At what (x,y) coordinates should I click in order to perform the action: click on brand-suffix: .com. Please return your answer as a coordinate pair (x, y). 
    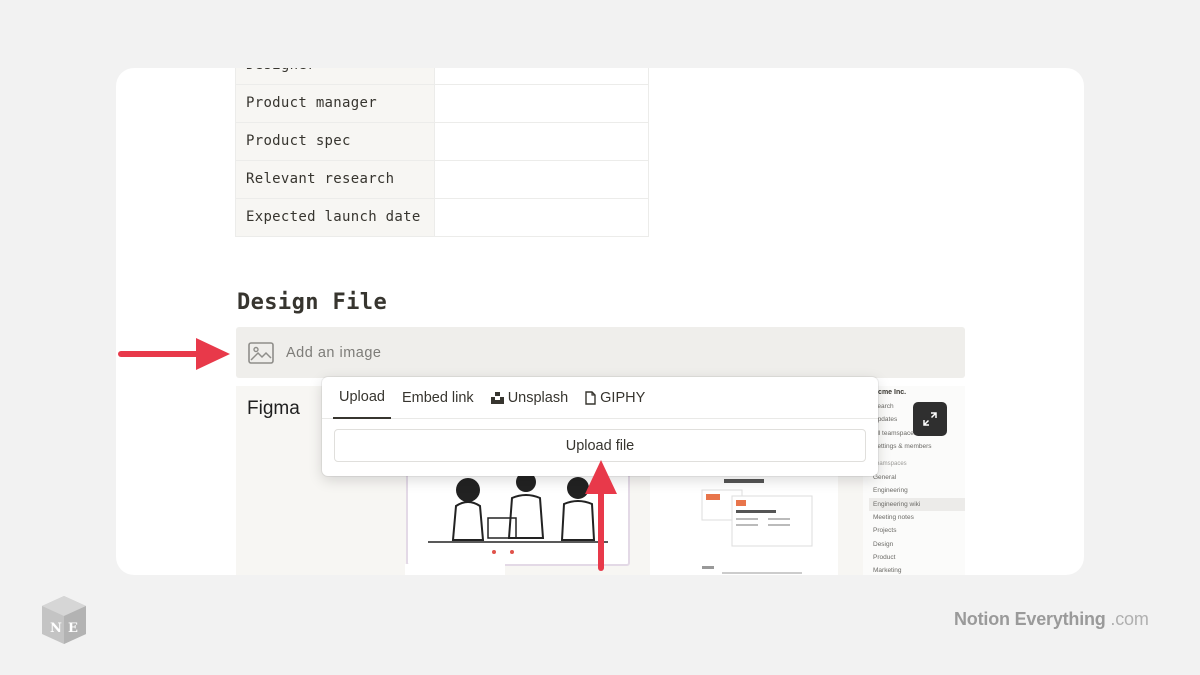
    Looking at the image, I should click on (1129, 619).